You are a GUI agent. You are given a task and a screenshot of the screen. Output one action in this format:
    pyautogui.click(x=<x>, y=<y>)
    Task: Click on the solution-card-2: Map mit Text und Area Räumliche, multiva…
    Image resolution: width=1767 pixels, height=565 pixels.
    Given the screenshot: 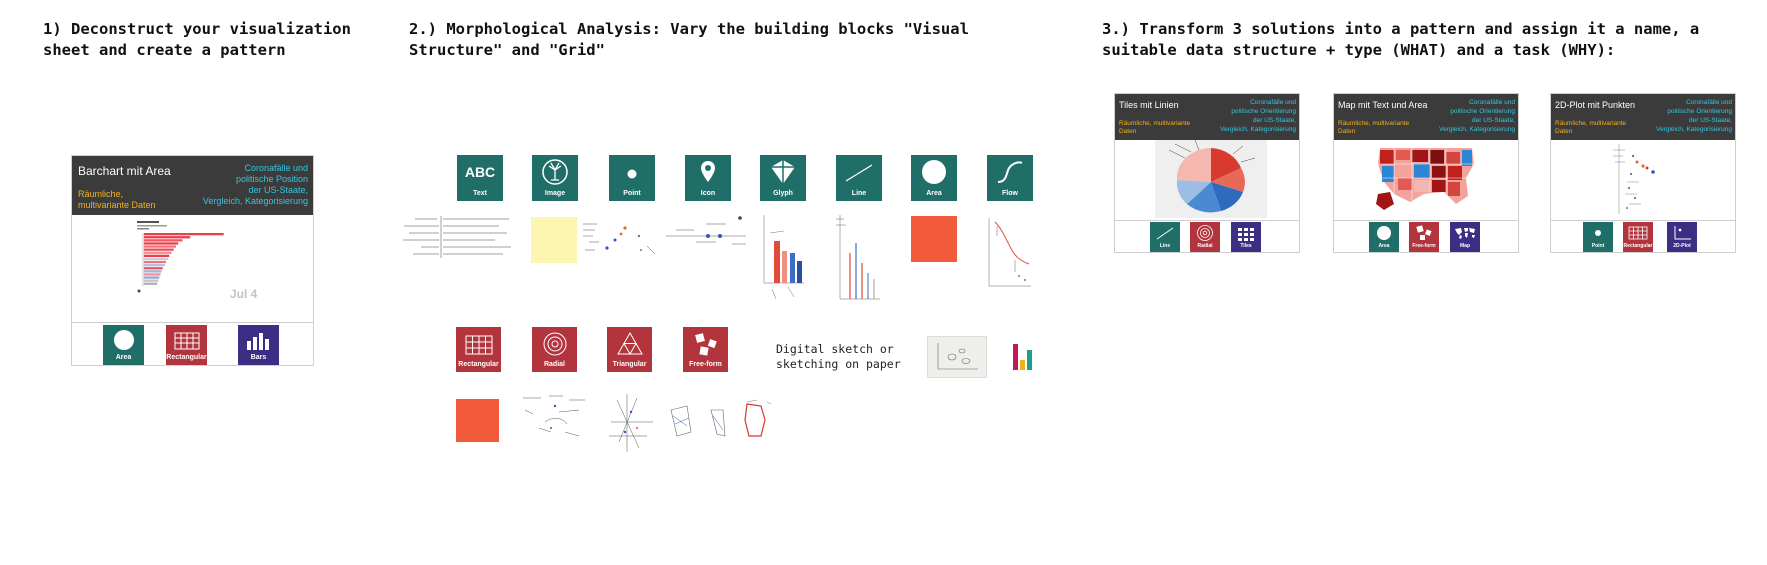 What is the action you would take?
    pyautogui.click(x=1426, y=173)
    